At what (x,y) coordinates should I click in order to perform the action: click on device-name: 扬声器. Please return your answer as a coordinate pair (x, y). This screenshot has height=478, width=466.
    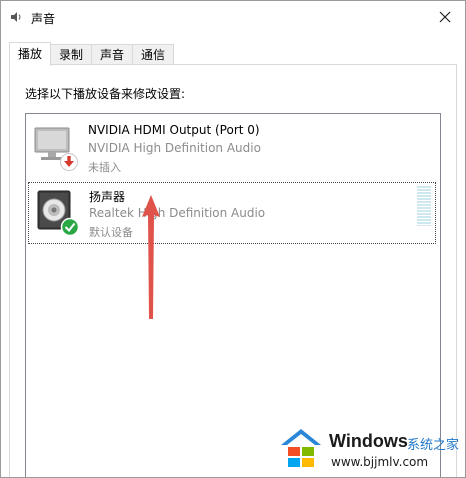
    Looking at the image, I should click on (107, 197).